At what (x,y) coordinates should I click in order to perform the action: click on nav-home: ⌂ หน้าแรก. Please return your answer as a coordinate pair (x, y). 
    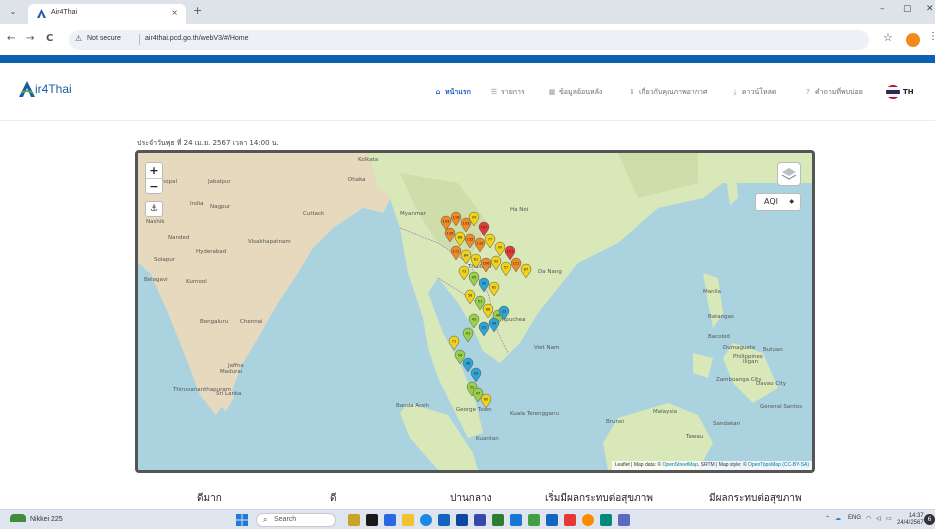
    Looking at the image, I should click on (452, 92).